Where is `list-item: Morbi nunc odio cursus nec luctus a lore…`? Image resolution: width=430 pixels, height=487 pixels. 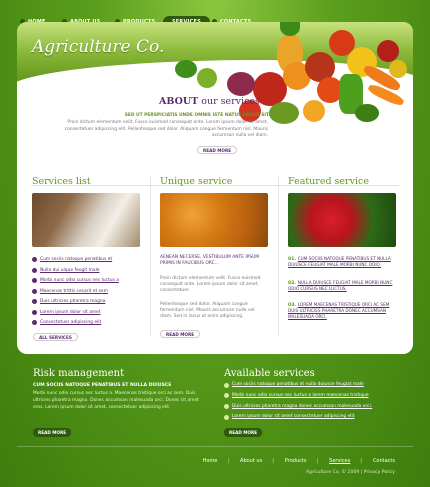
list-item: Morbi nunc odio cursus nec luctus a lore… is located at coordinates (316, 398).